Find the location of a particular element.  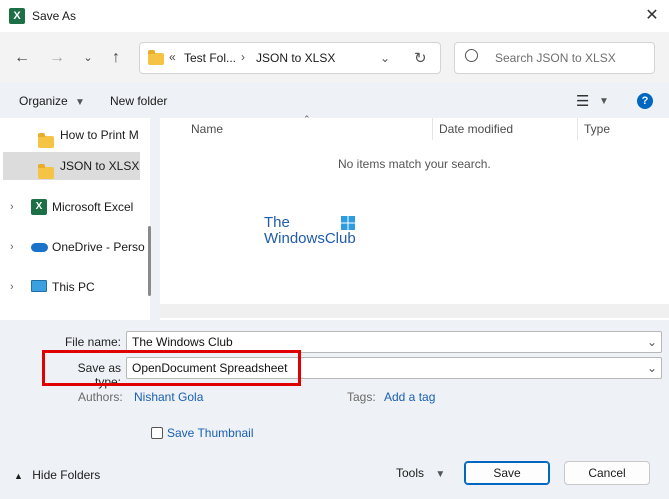

tree-item-json-to-xlsx: JSON to XLSX is located at coordinates (71, 166).